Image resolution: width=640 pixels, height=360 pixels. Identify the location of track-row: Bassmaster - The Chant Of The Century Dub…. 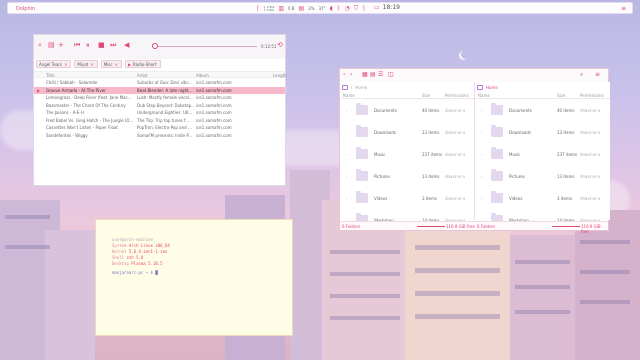
(159, 105).